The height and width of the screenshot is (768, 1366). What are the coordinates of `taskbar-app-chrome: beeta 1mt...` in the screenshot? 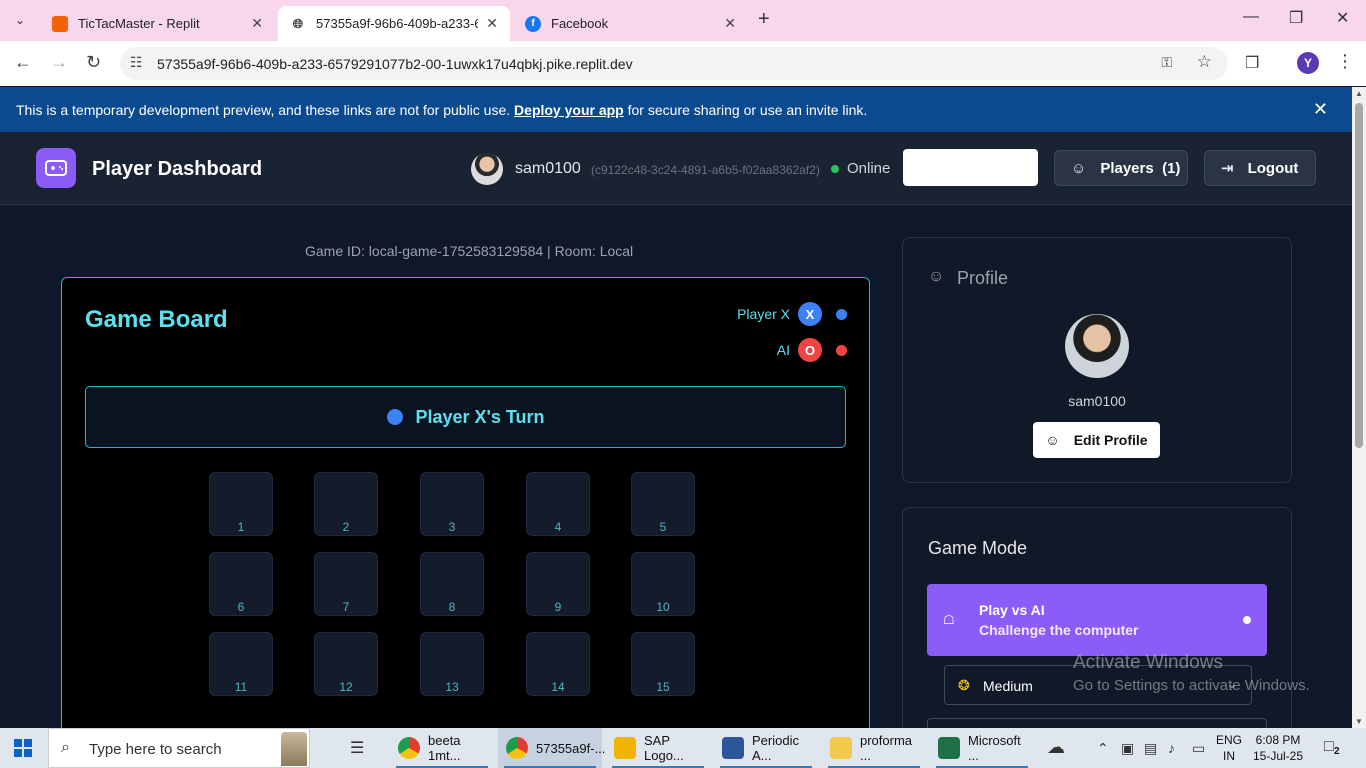 It's located at (442, 748).